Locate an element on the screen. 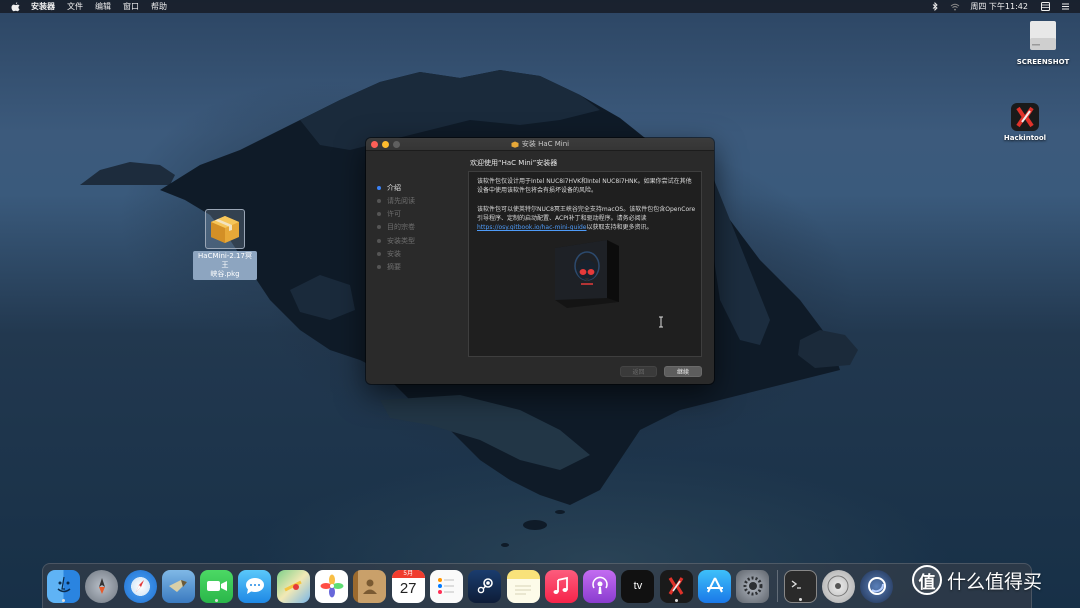  step-license: 许可 is located at coordinates (389, 214).